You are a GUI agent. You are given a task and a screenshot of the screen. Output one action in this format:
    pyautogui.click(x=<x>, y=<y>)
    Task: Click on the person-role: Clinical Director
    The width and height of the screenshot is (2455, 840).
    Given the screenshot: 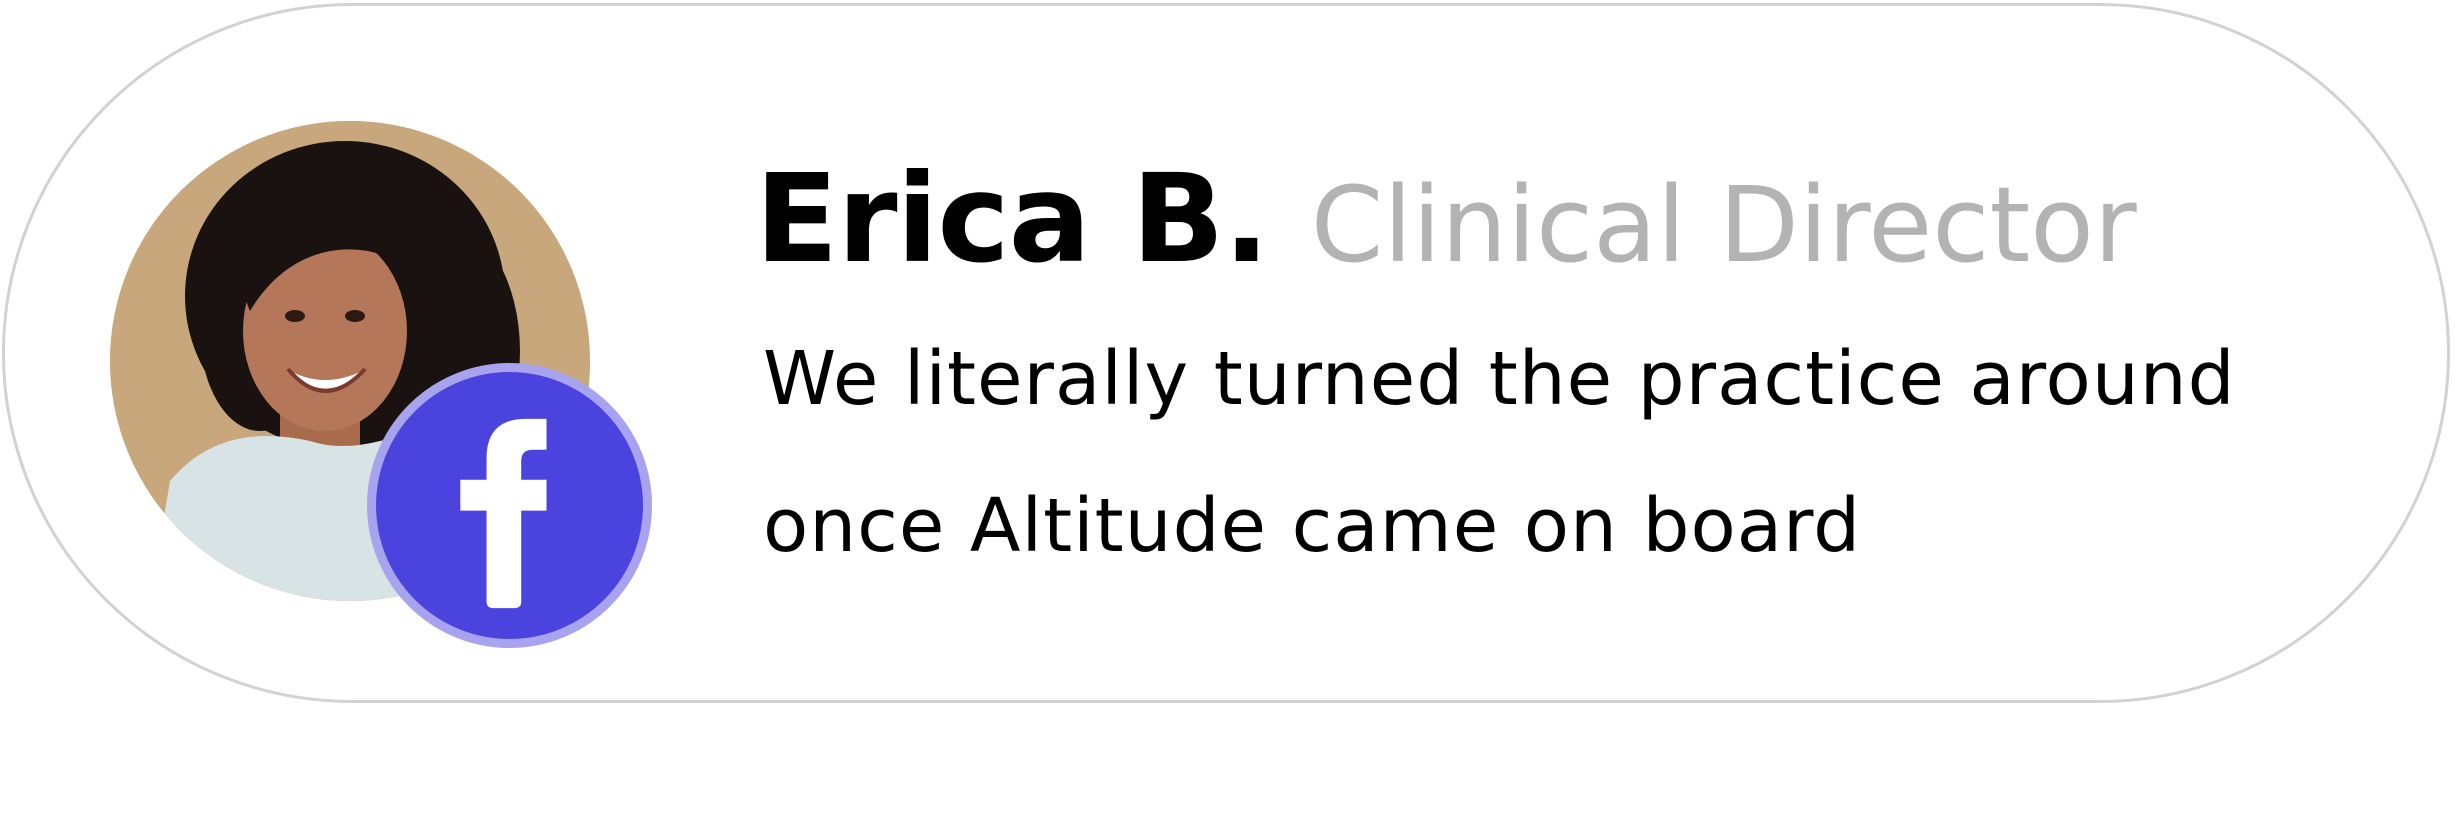 What is the action you would take?
    pyautogui.click(x=1723, y=225)
    